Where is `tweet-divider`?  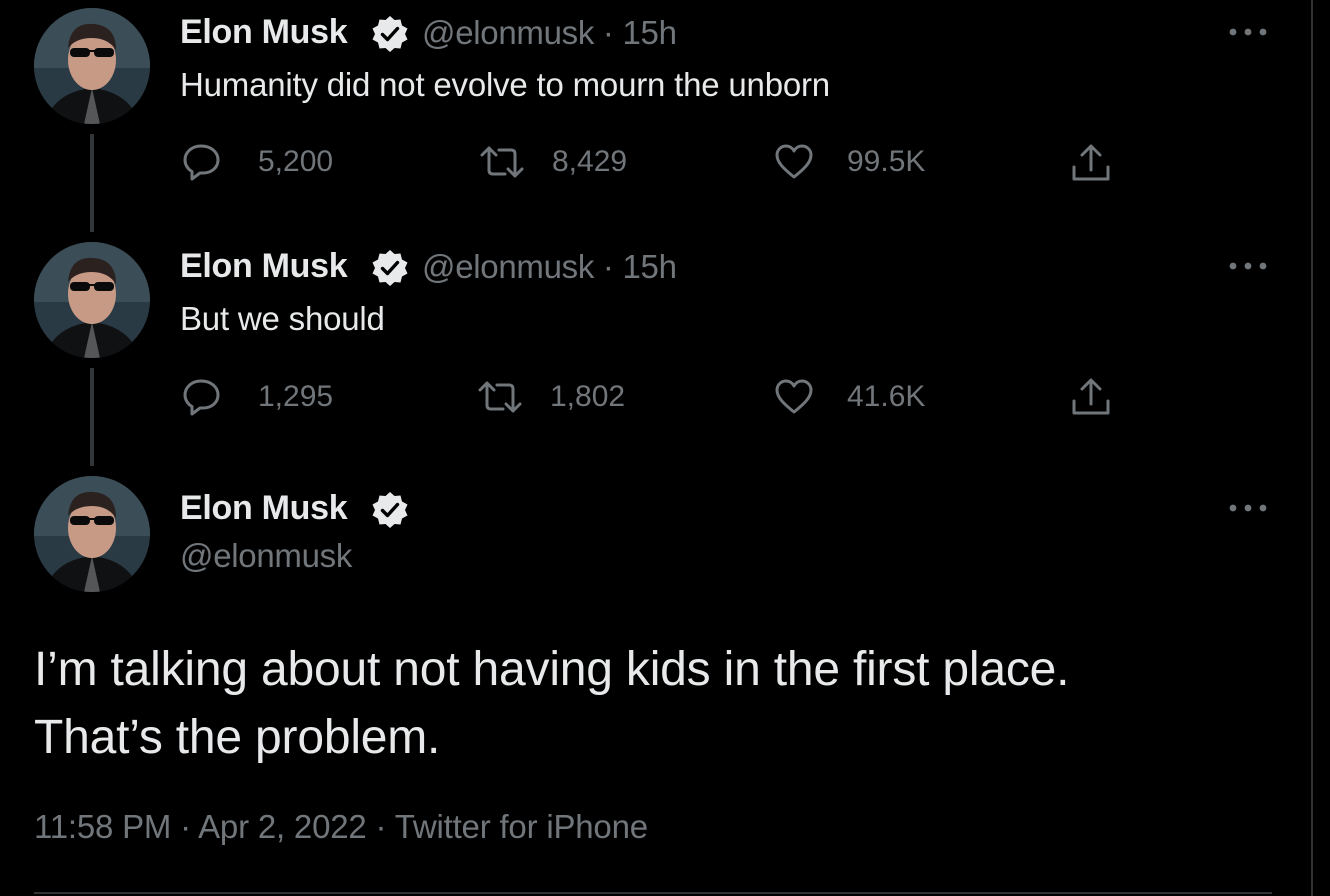 tweet-divider is located at coordinates (653, 893).